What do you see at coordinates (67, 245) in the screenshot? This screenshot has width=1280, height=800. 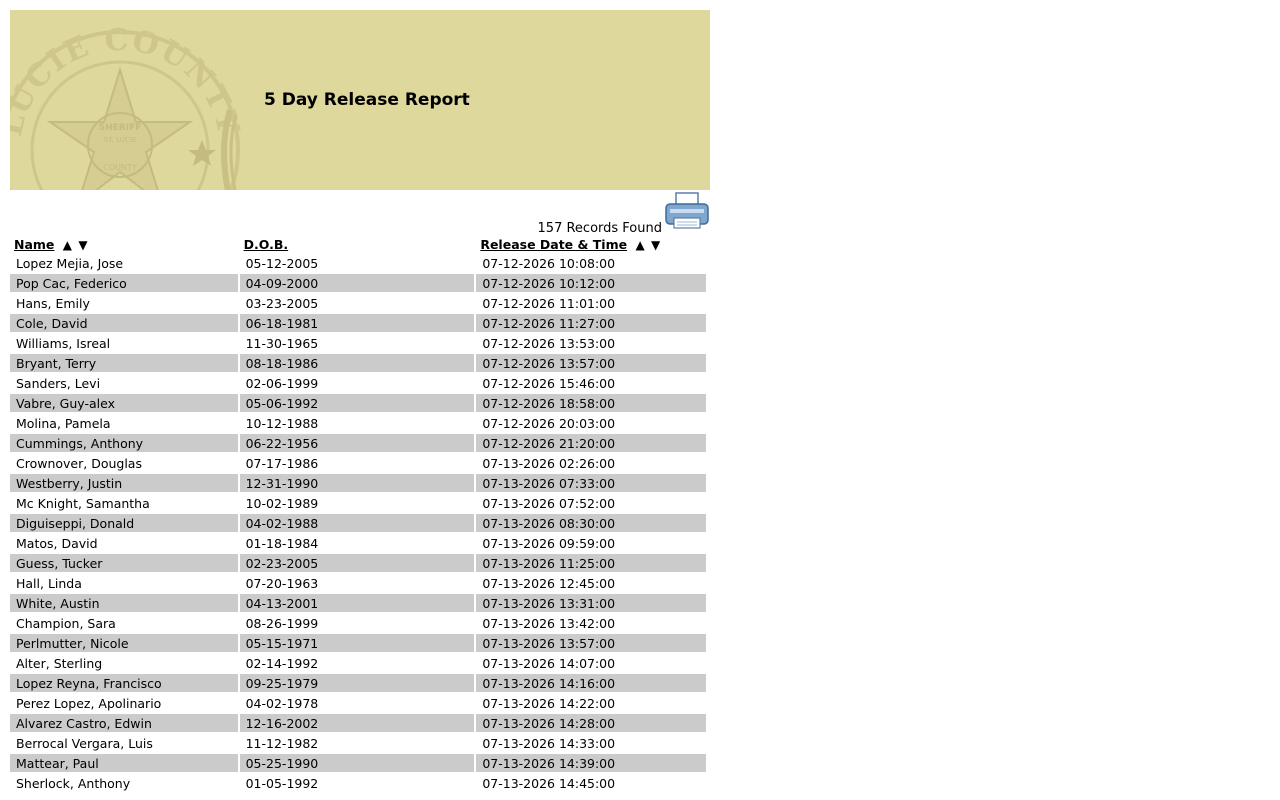 I see `sort-ascending-name-icon: ▲` at bounding box center [67, 245].